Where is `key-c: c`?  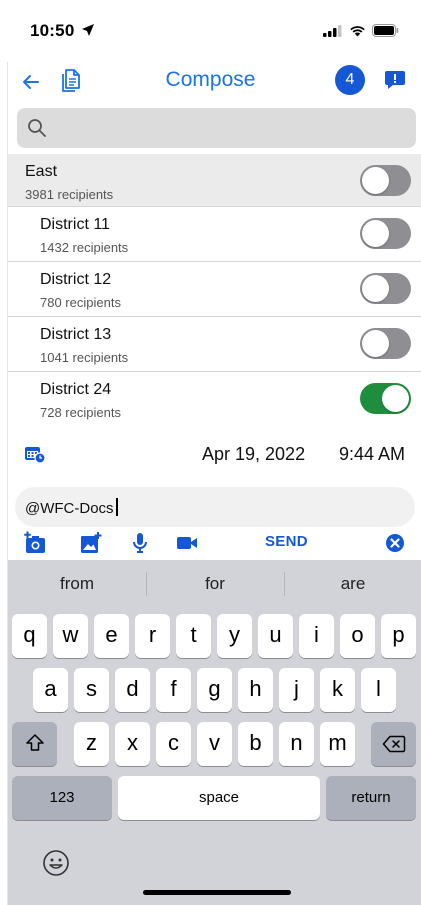
key-c: c is located at coordinates (173, 744).